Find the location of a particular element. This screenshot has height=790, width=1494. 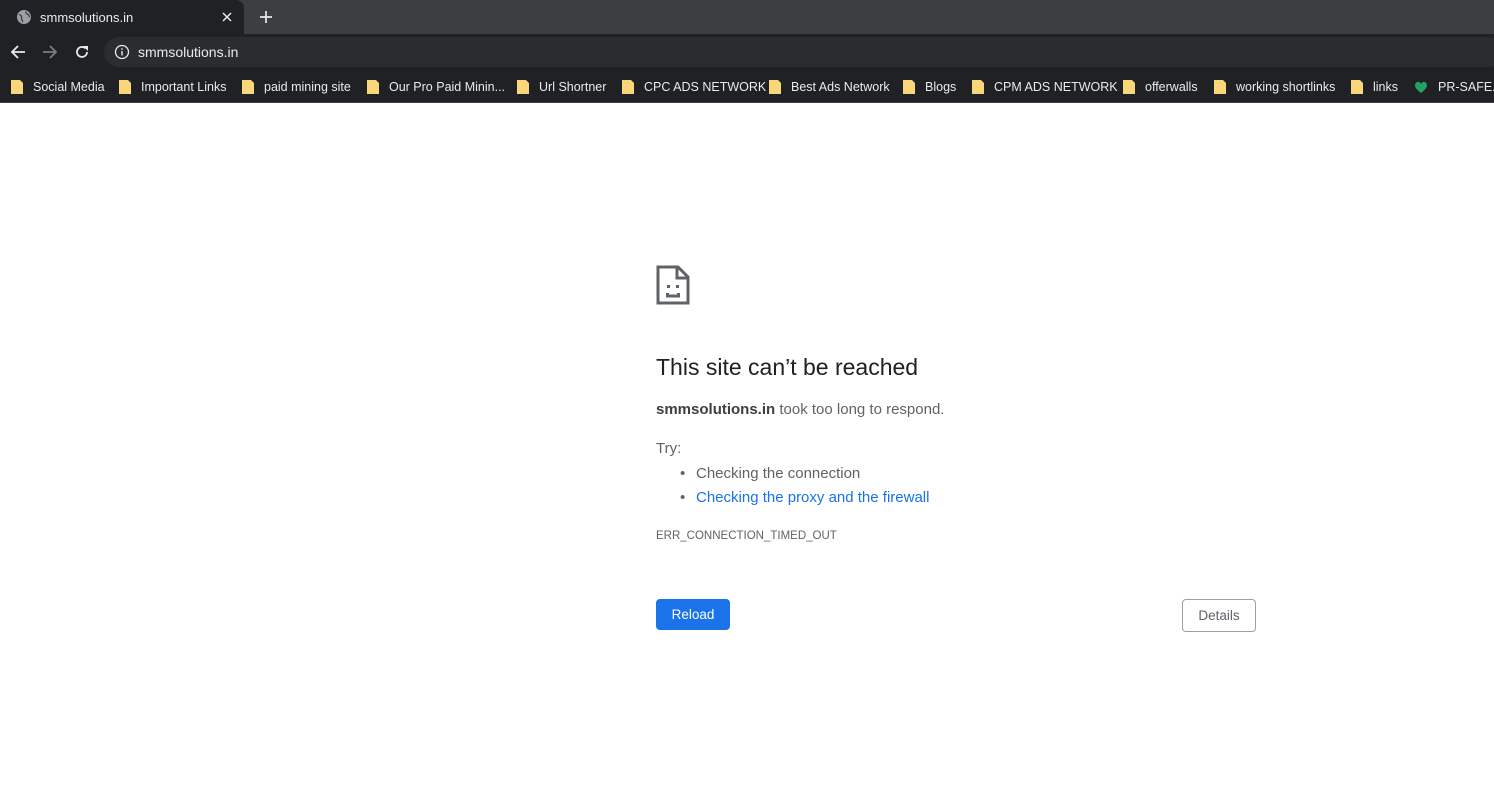

plus-icon is located at coordinates (266, 17).